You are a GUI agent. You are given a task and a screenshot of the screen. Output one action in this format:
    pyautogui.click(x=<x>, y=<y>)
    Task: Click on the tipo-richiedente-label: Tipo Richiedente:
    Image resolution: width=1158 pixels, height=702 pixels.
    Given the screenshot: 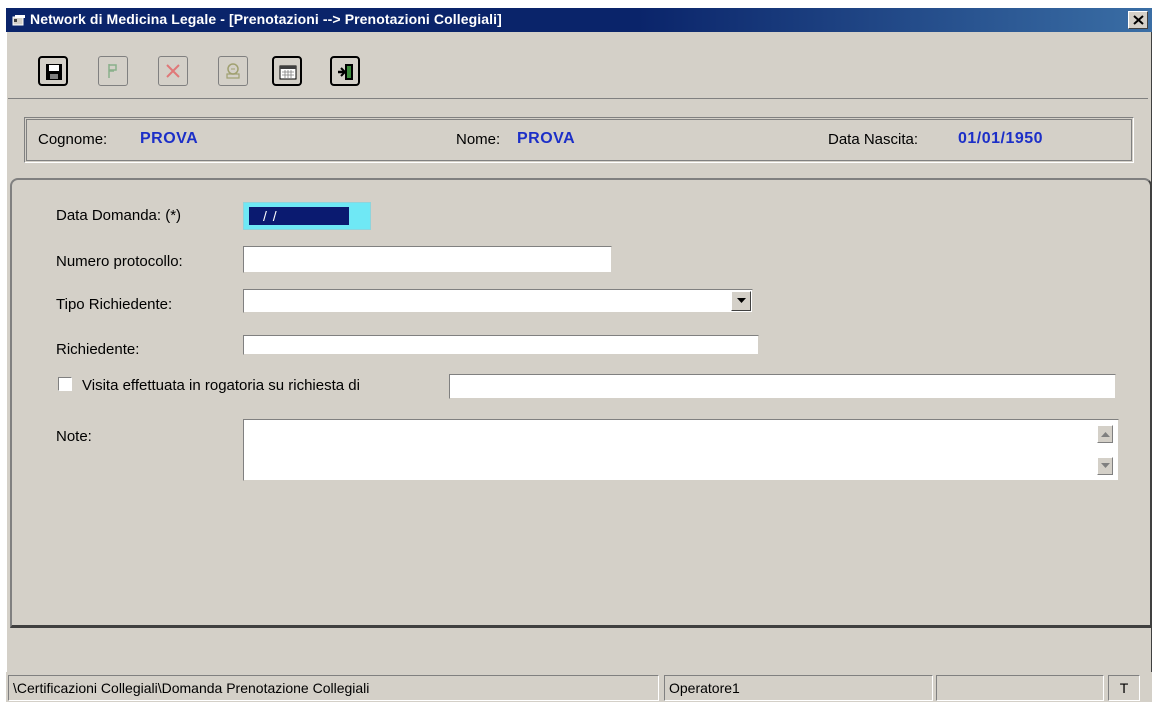 What is the action you would take?
    pyautogui.click(x=114, y=304)
    